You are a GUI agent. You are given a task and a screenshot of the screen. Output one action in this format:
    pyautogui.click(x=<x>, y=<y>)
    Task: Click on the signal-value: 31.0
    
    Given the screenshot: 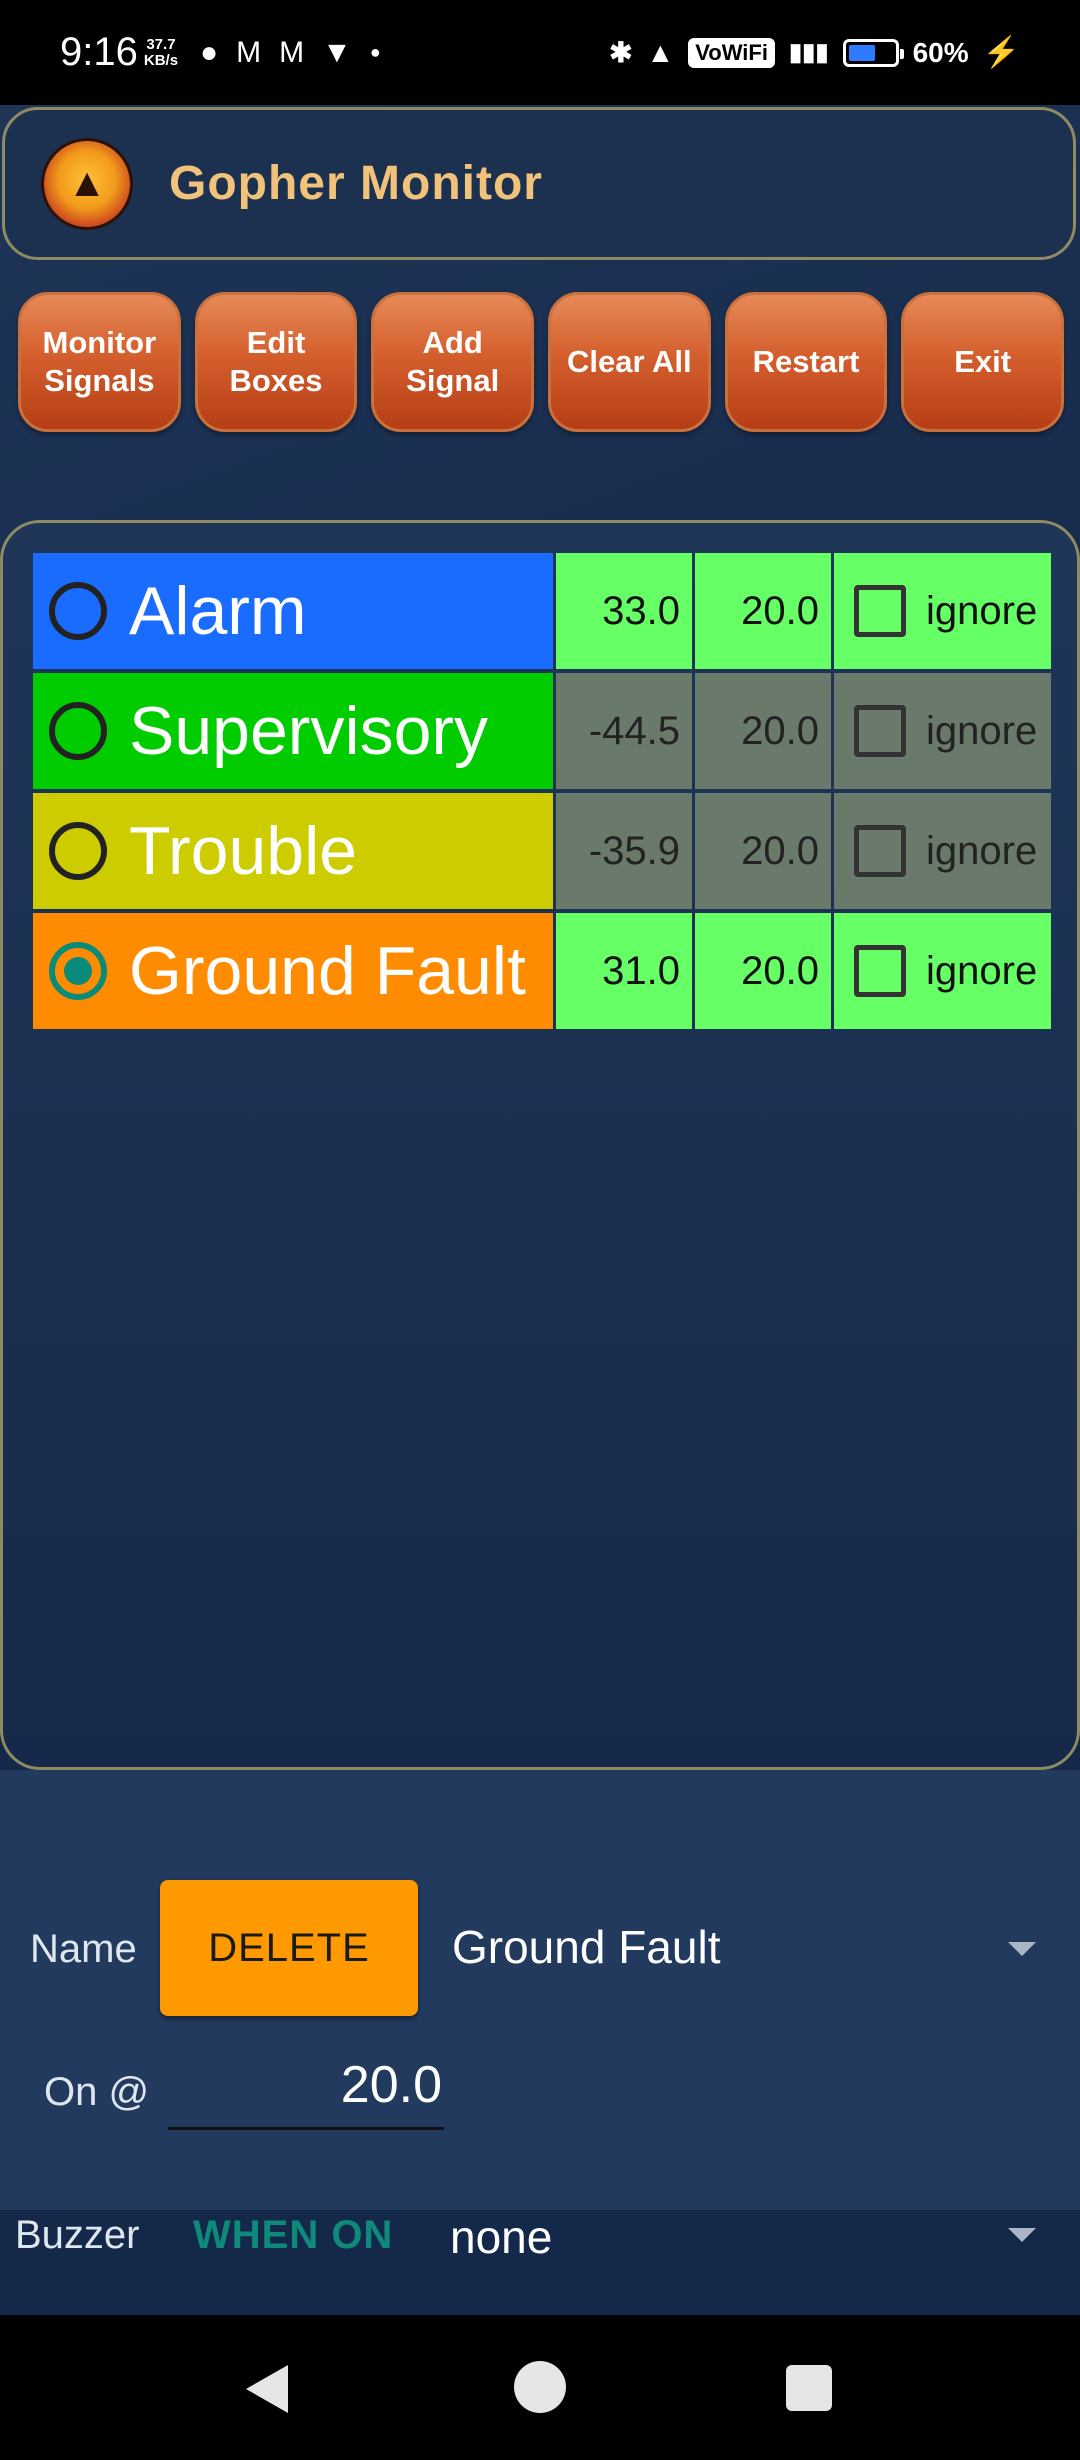 What is the action you would take?
    pyautogui.click(x=624, y=971)
    